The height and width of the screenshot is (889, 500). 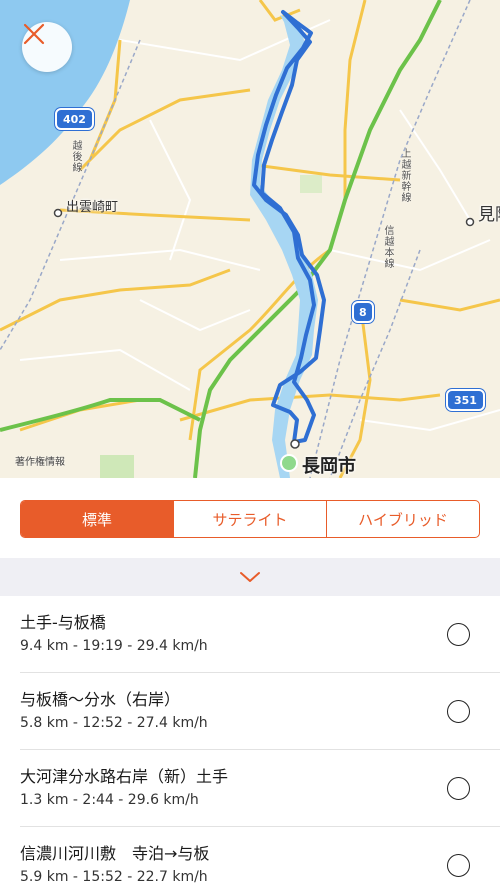 I want to click on town-label-izumozaki: 出雲崎町, so click(x=92, y=207).